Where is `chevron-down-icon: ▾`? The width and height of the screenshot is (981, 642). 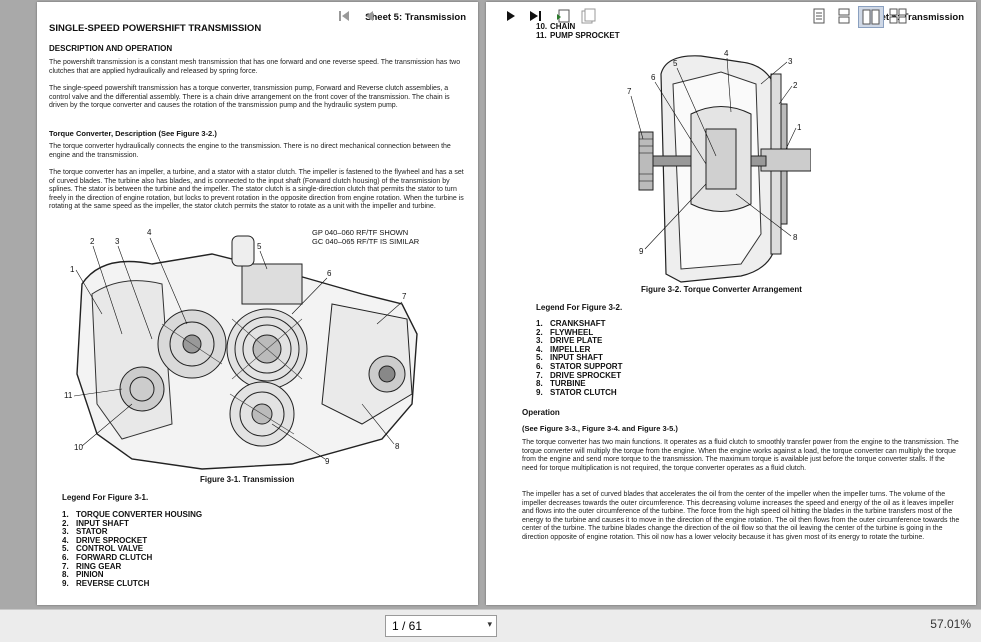 chevron-down-icon: ▾ is located at coordinates (489, 624).